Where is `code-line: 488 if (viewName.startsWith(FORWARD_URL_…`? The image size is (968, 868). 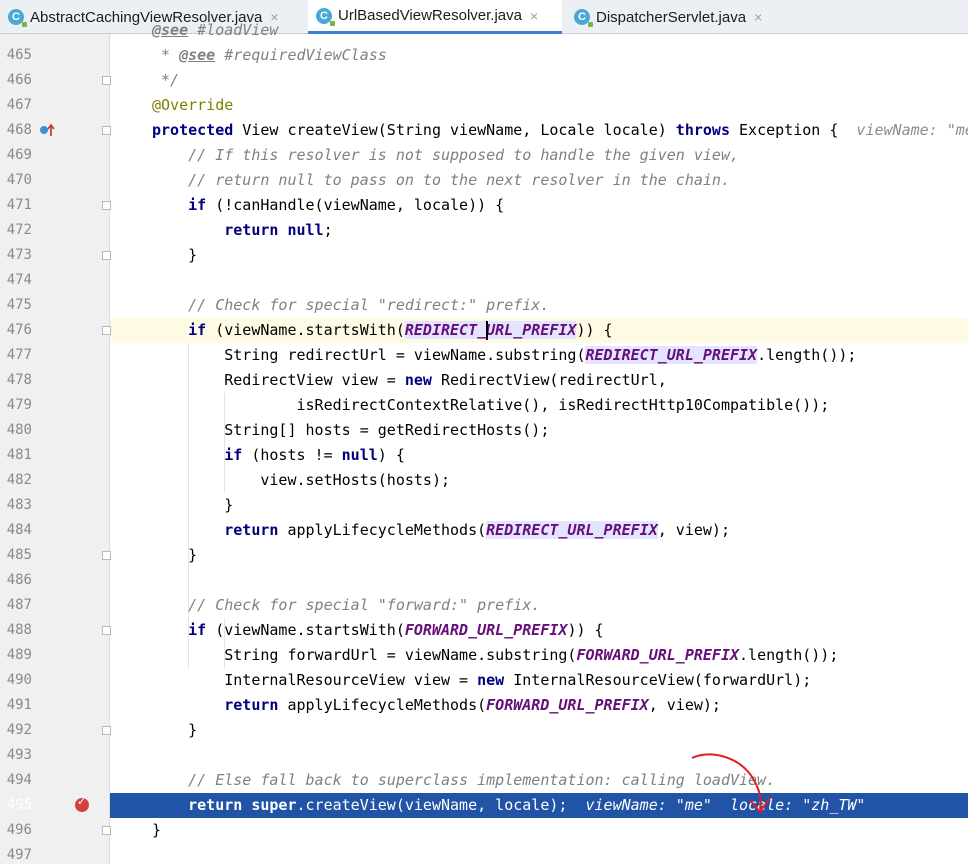
code-line: 488 if (viewName.startsWith(FORWARD_URL_… is located at coordinates (484, 630).